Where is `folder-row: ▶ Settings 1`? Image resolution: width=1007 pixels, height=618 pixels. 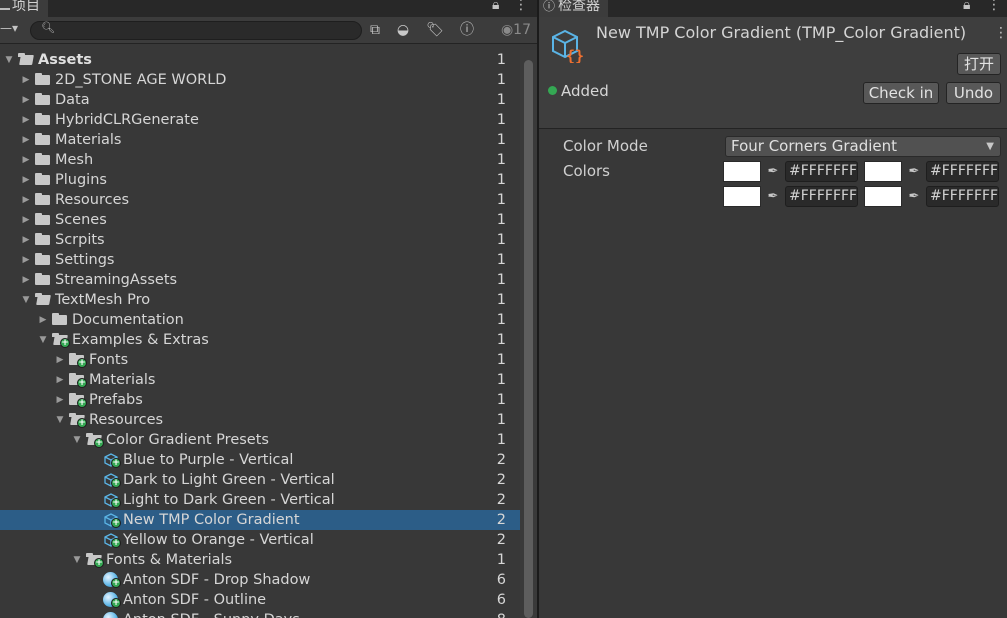 folder-row: ▶ Settings 1 is located at coordinates (260, 260).